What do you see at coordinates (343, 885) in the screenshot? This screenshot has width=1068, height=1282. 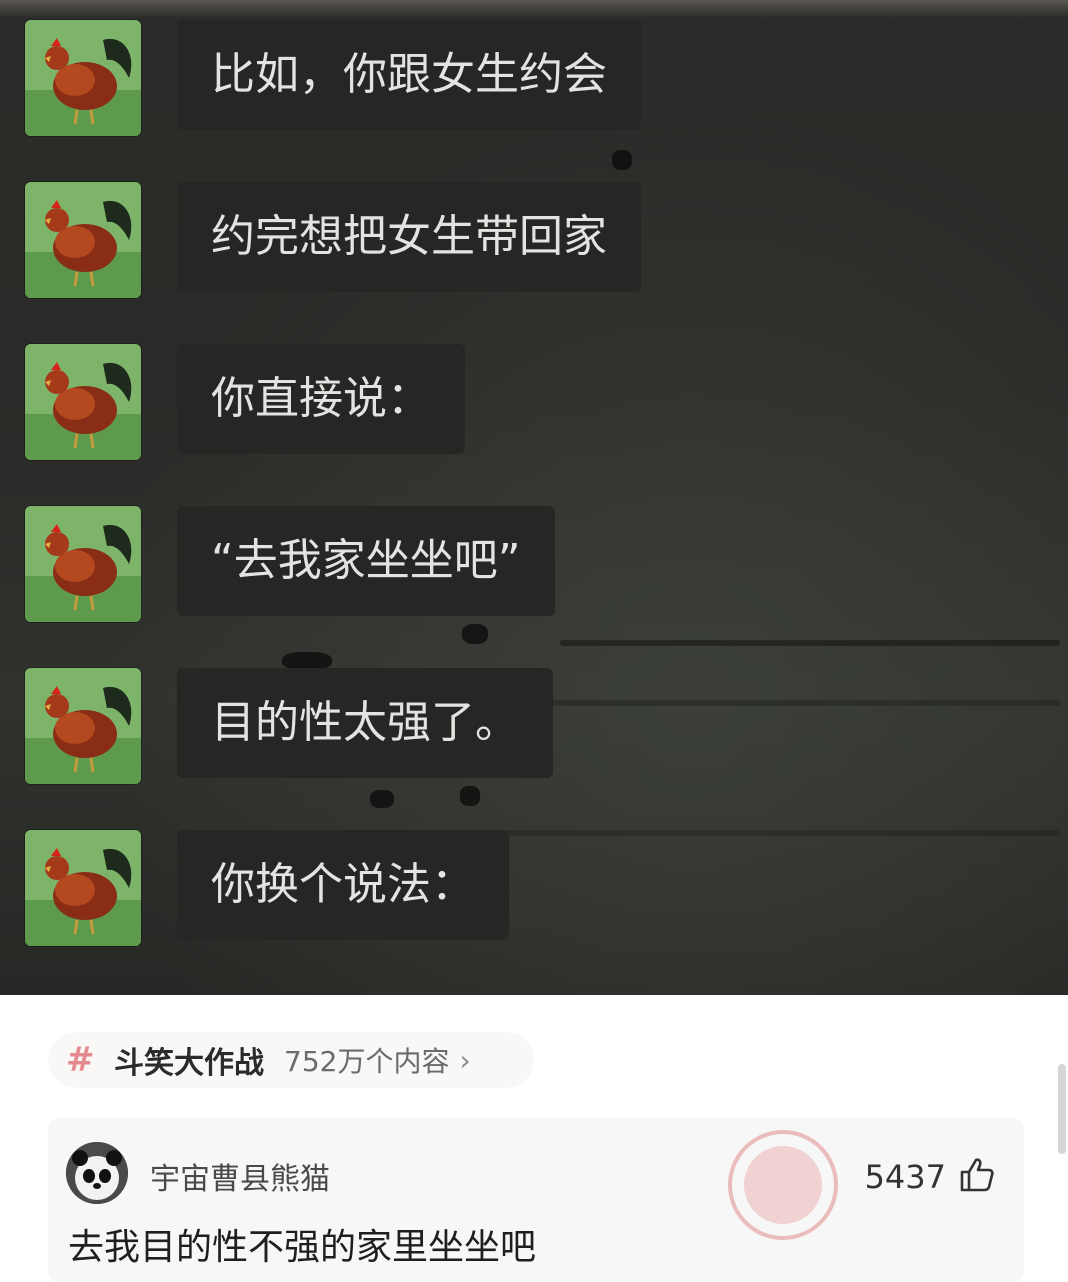 I see `chat-bubble: 你换个说法：` at bounding box center [343, 885].